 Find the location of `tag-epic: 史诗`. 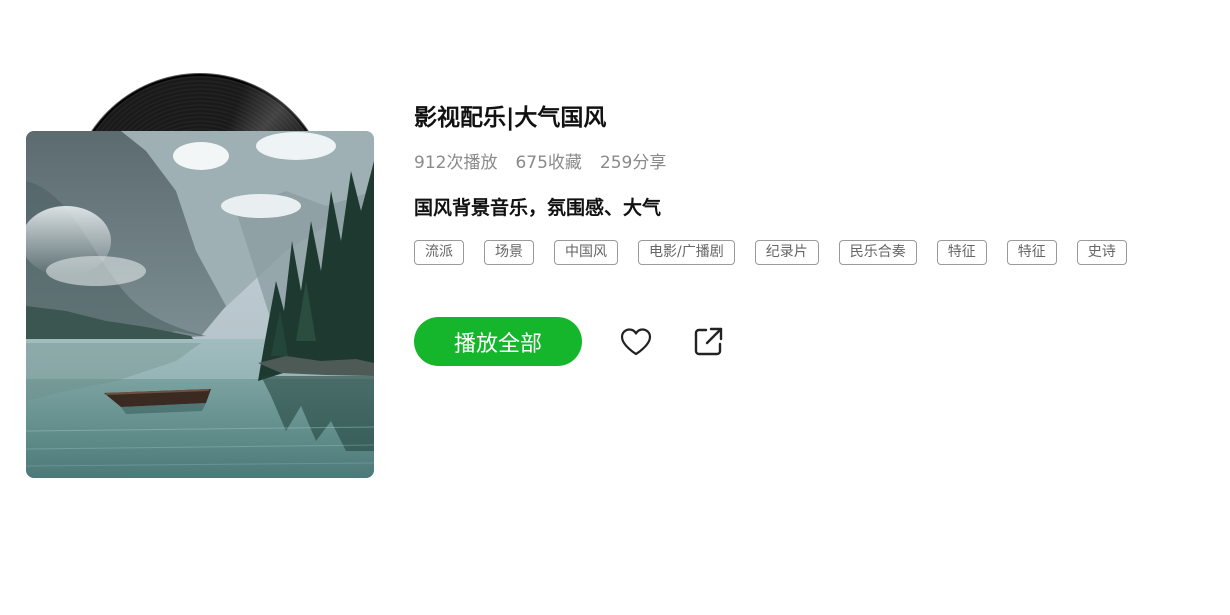

tag-epic: 史诗 is located at coordinates (1101, 252).